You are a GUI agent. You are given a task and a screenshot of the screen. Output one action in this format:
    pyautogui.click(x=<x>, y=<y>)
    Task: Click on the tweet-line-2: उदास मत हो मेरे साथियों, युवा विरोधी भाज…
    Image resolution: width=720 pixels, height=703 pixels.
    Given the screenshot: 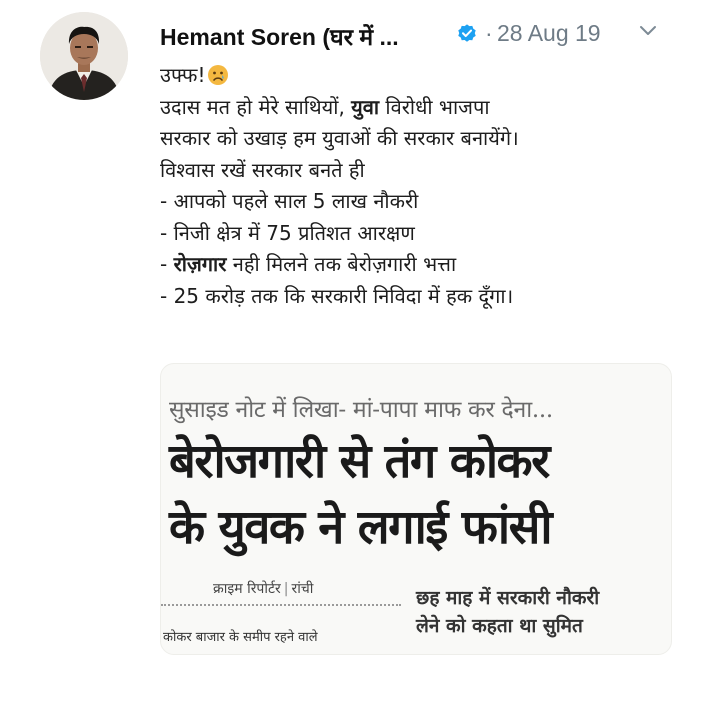 What is the action you would take?
    pyautogui.click(x=425, y=108)
    